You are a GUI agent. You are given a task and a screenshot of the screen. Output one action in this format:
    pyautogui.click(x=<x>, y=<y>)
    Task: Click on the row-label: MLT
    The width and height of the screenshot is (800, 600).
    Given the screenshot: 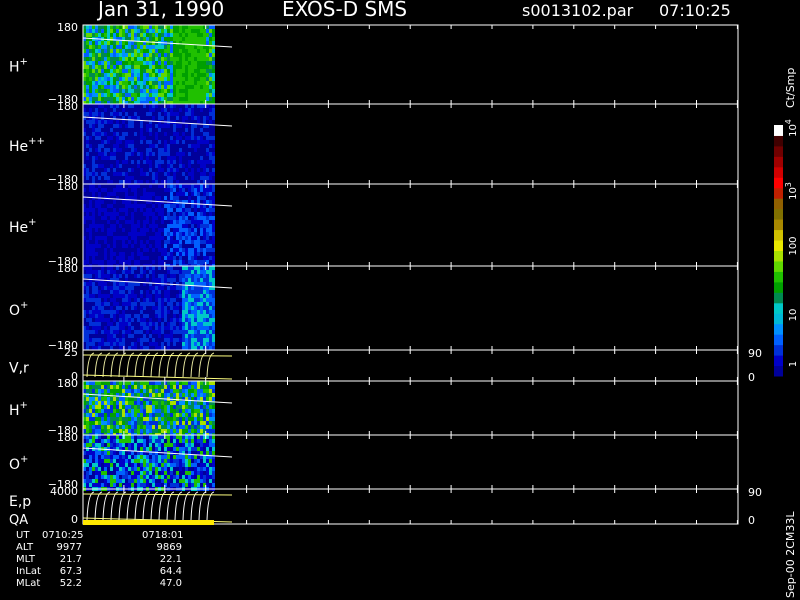 What is the action you would take?
    pyautogui.click(x=25, y=559)
    